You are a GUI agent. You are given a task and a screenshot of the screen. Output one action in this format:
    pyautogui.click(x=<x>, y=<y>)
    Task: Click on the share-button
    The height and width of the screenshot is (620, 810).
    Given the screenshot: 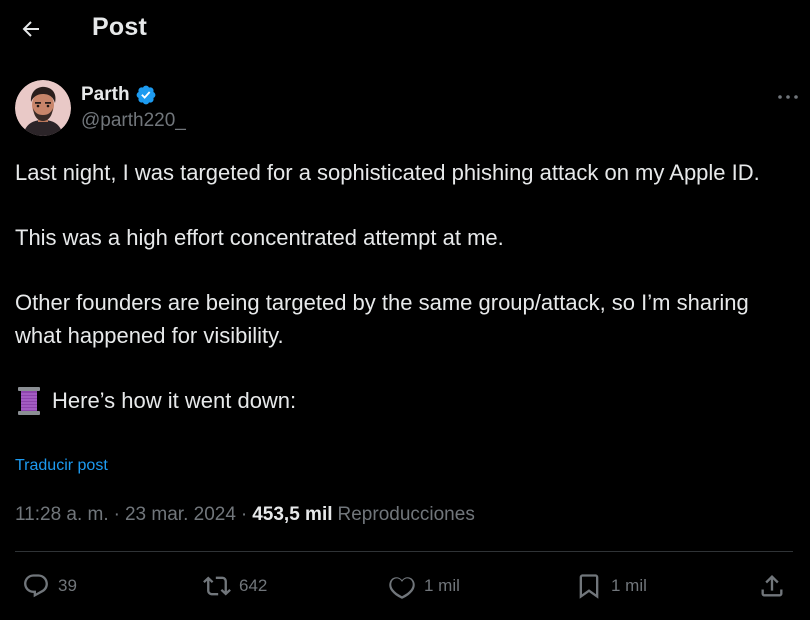 What is the action you would take?
    pyautogui.click(x=772, y=586)
    